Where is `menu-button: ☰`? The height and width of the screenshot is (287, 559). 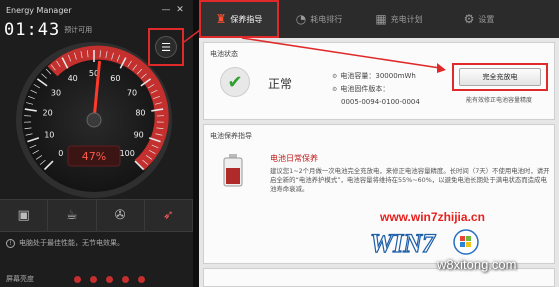
menu-button: ☰ is located at coordinates (166, 47).